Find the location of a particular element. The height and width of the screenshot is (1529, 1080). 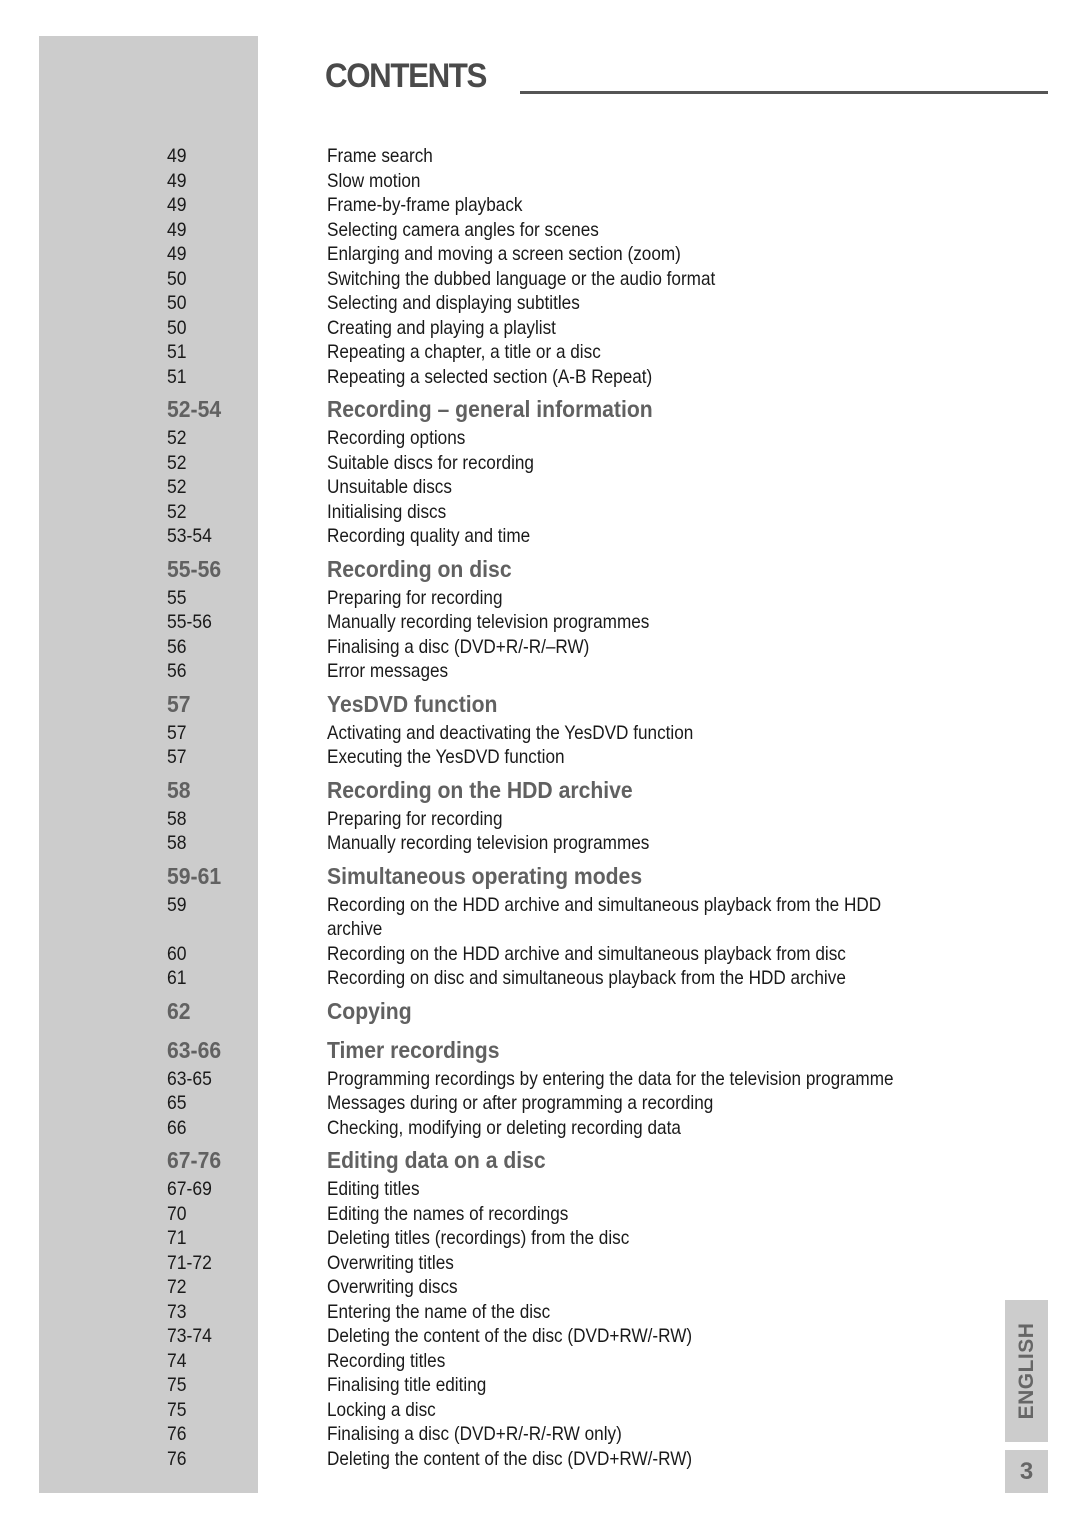

toc-entry-title: Unsuitable discs is located at coordinates (389, 487).